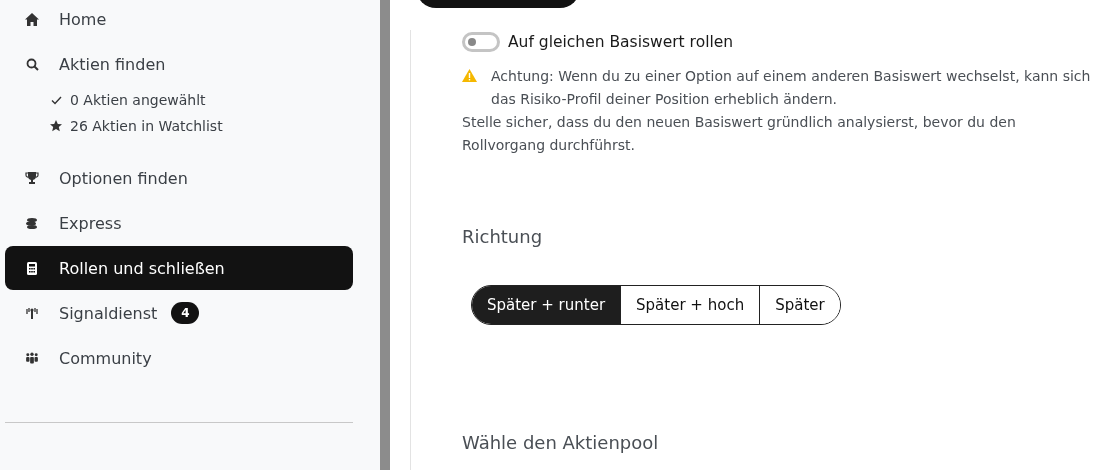 This screenshot has height=470, width=1112. What do you see at coordinates (190, 100) in the screenshot?
I see `sidebar-subitem: 0 Aktien angewählt` at bounding box center [190, 100].